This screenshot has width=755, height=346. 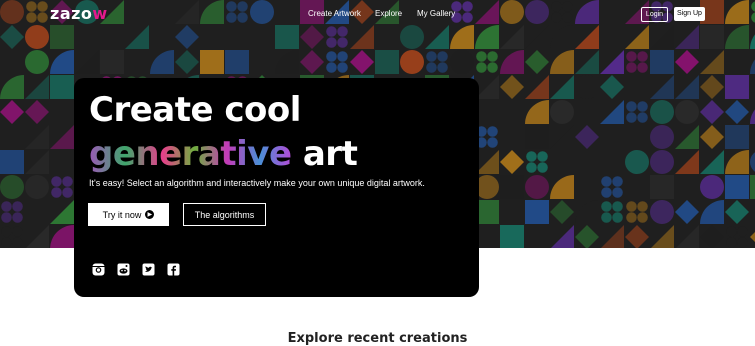 What do you see at coordinates (223, 132) in the screenshot?
I see `hero-title: Create cool generative art` at bounding box center [223, 132].